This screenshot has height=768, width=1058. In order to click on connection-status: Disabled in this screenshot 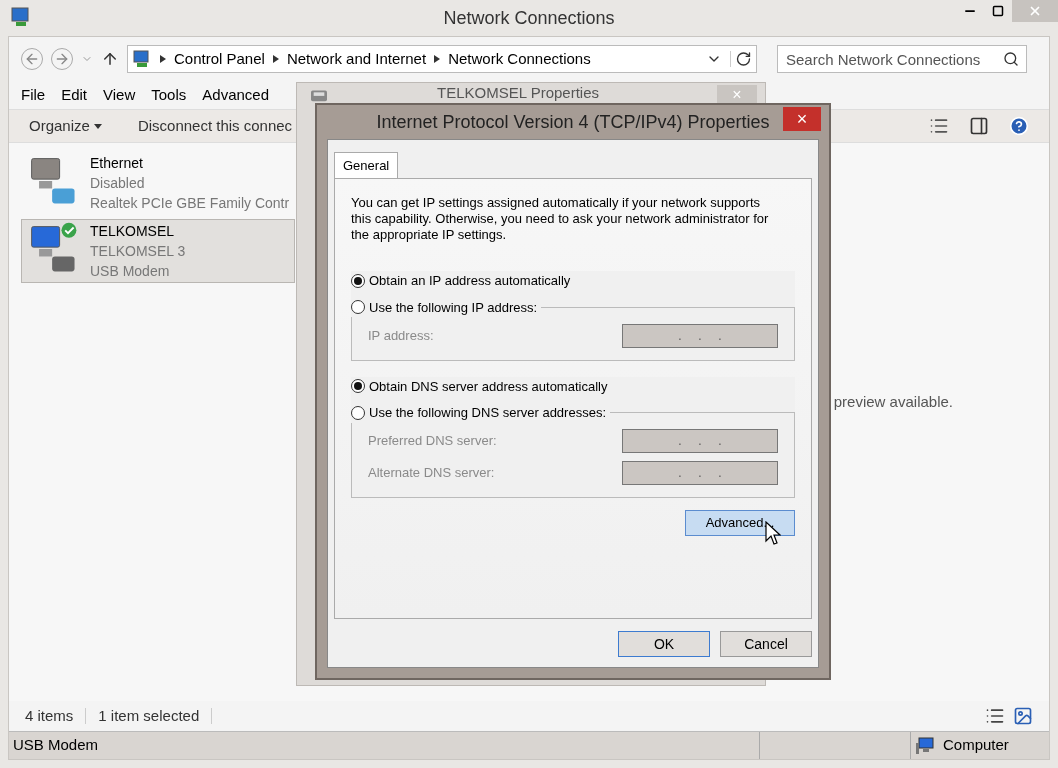, I will do `click(118, 183)`.